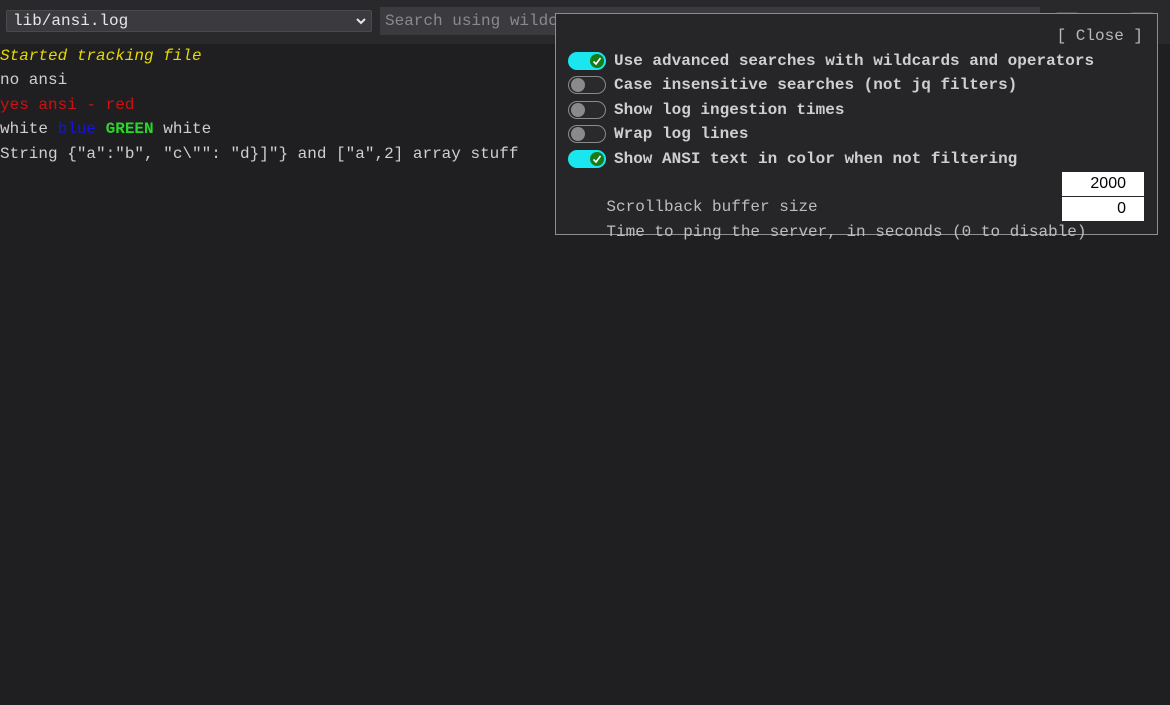  Describe the element at coordinates (129, 129) in the screenshot. I see `log-text-segment: GREEN` at that location.